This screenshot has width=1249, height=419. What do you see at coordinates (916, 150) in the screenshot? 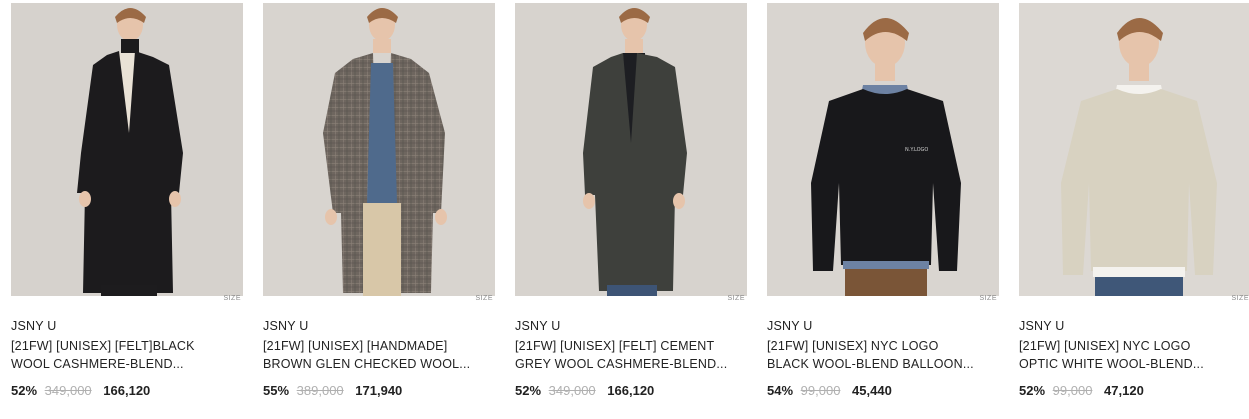
I see `svg-text: N.Y.LOGO` at bounding box center [916, 150].